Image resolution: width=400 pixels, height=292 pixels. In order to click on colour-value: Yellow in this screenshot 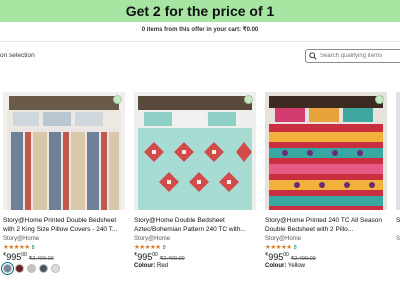, I will do `click(296, 266)`.